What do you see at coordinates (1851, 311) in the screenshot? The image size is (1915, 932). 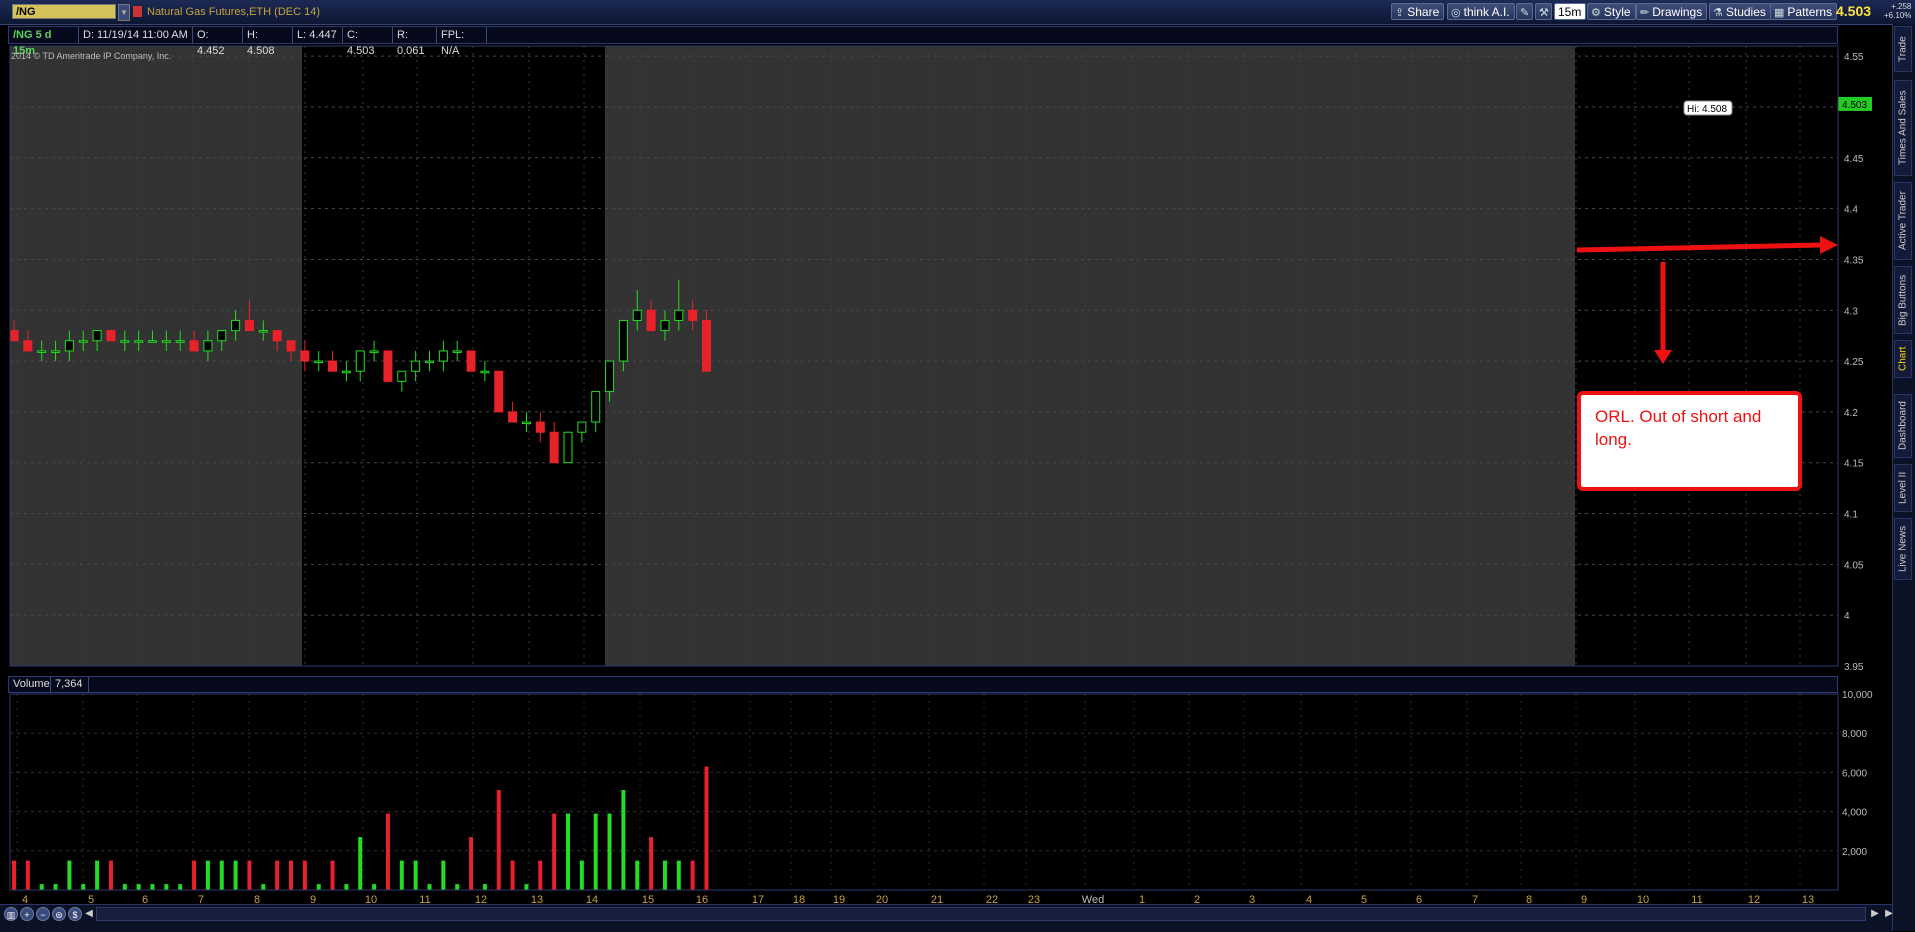 I see `price-tick-label: 4.3` at bounding box center [1851, 311].